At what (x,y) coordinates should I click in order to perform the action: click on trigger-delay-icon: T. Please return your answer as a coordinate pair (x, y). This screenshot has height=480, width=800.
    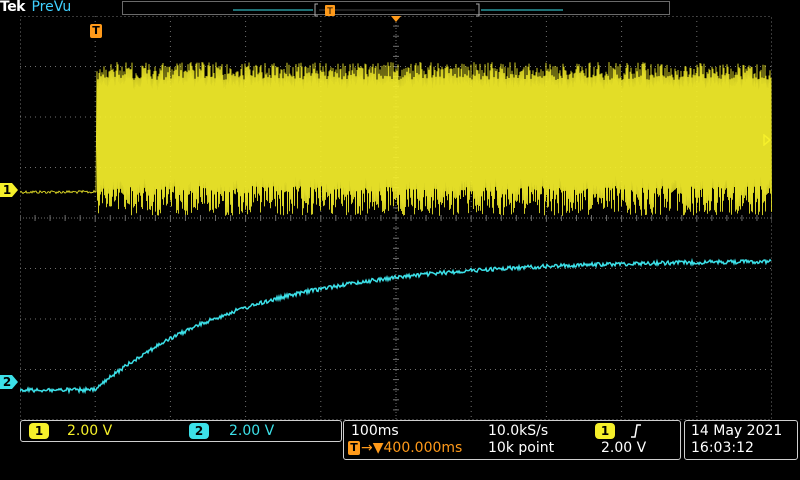
    Looking at the image, I should click on (354, 448).